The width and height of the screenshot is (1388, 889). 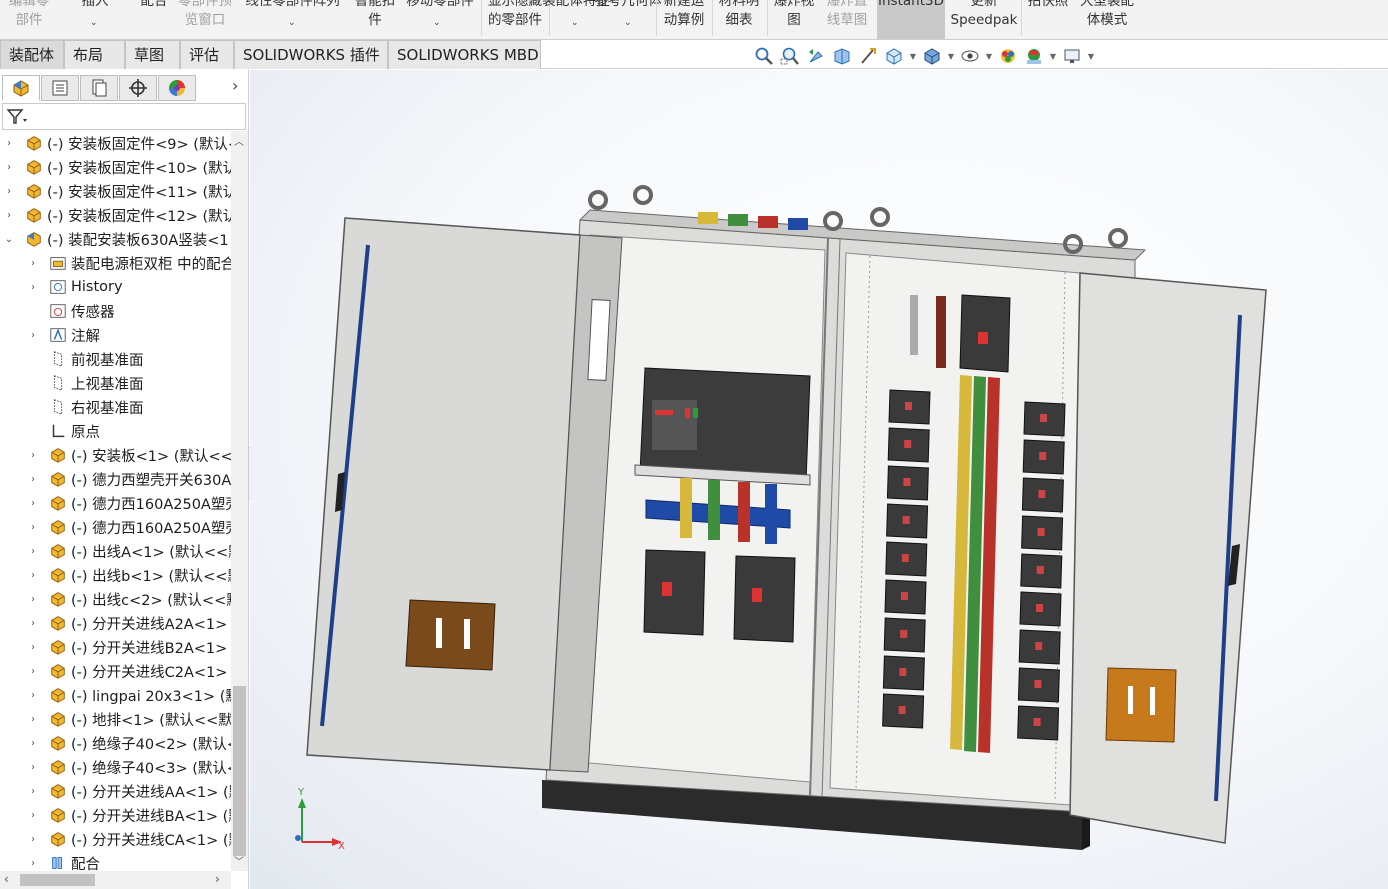 What do you see at coordinates (722, 426) in the screenshot?
I see `main-breaker-630a` at bounding box center [722, 426].